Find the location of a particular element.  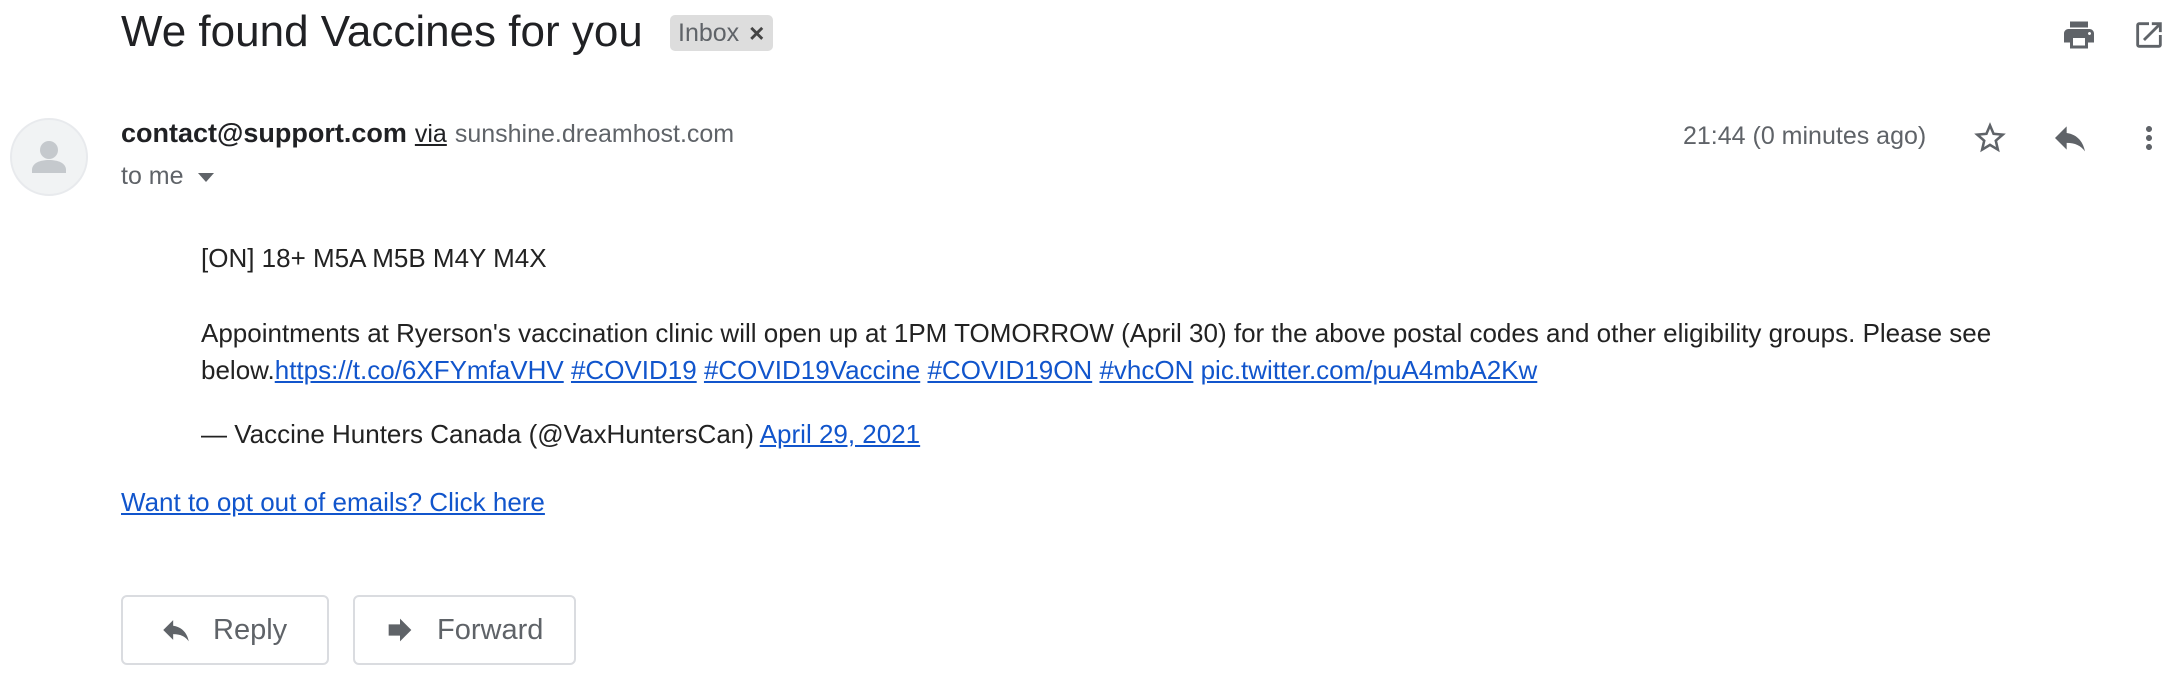

star-icon is located at coordinates (1990, 138).